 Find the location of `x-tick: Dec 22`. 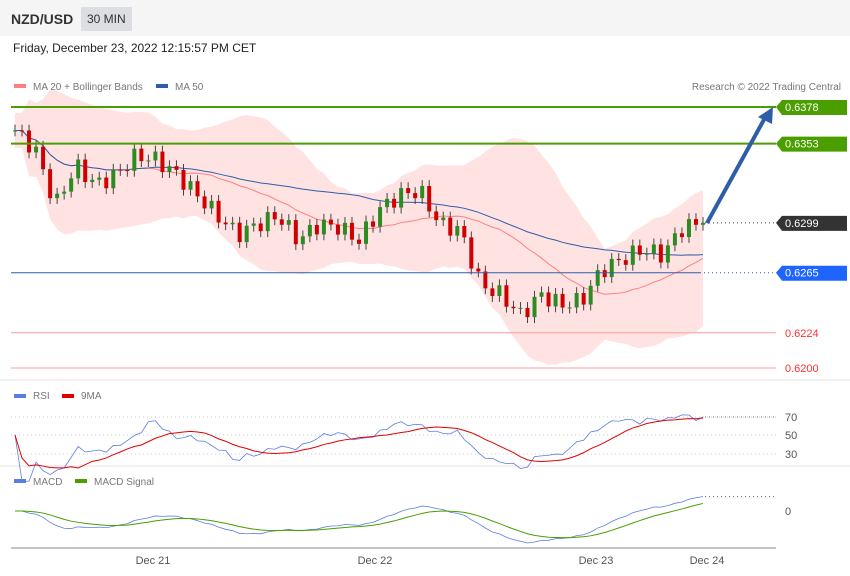

x-tick: Dec 22 is located at coordinates (375, 561).